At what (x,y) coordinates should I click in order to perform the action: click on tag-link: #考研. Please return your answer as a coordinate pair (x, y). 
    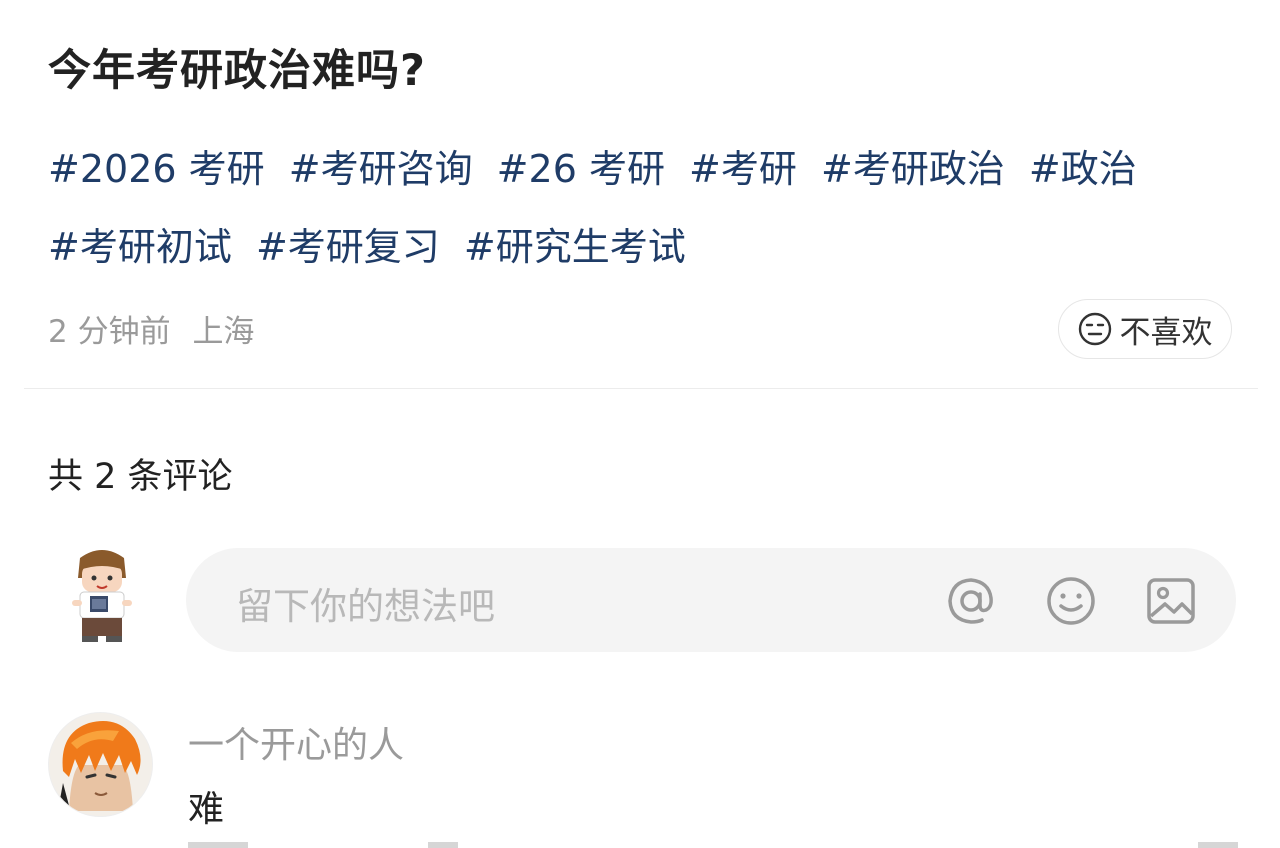
    Looking at the image, I should click on (743, 169).